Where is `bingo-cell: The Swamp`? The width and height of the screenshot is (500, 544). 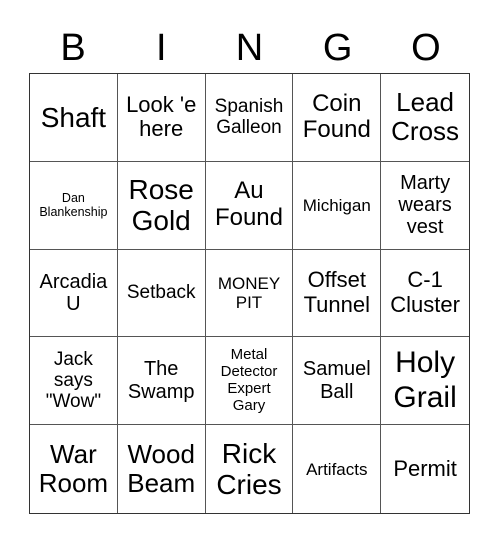
bingo-cell: The Swamp is located at coordinates (161, 381).